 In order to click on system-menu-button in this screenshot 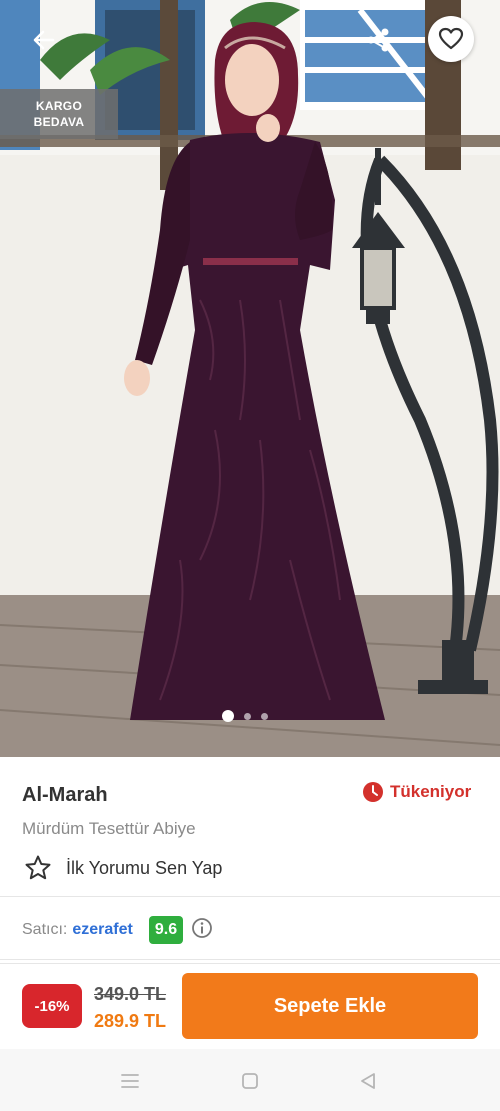, I will do `click(130, 1081)`.